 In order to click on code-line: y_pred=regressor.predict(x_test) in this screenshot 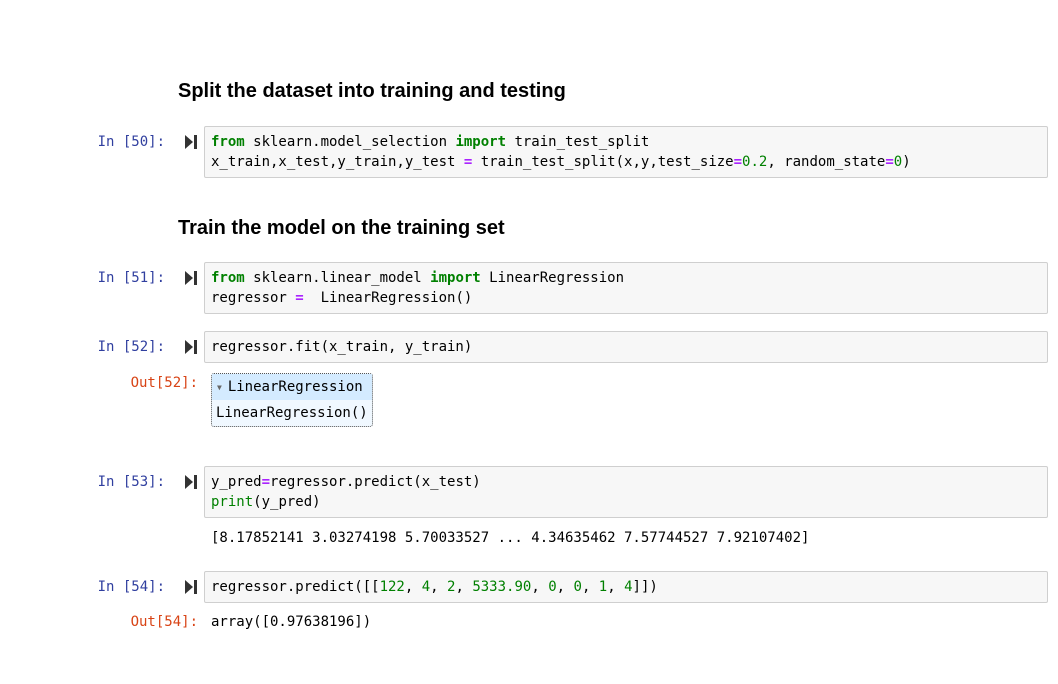, I will do `click(626, 482)`.